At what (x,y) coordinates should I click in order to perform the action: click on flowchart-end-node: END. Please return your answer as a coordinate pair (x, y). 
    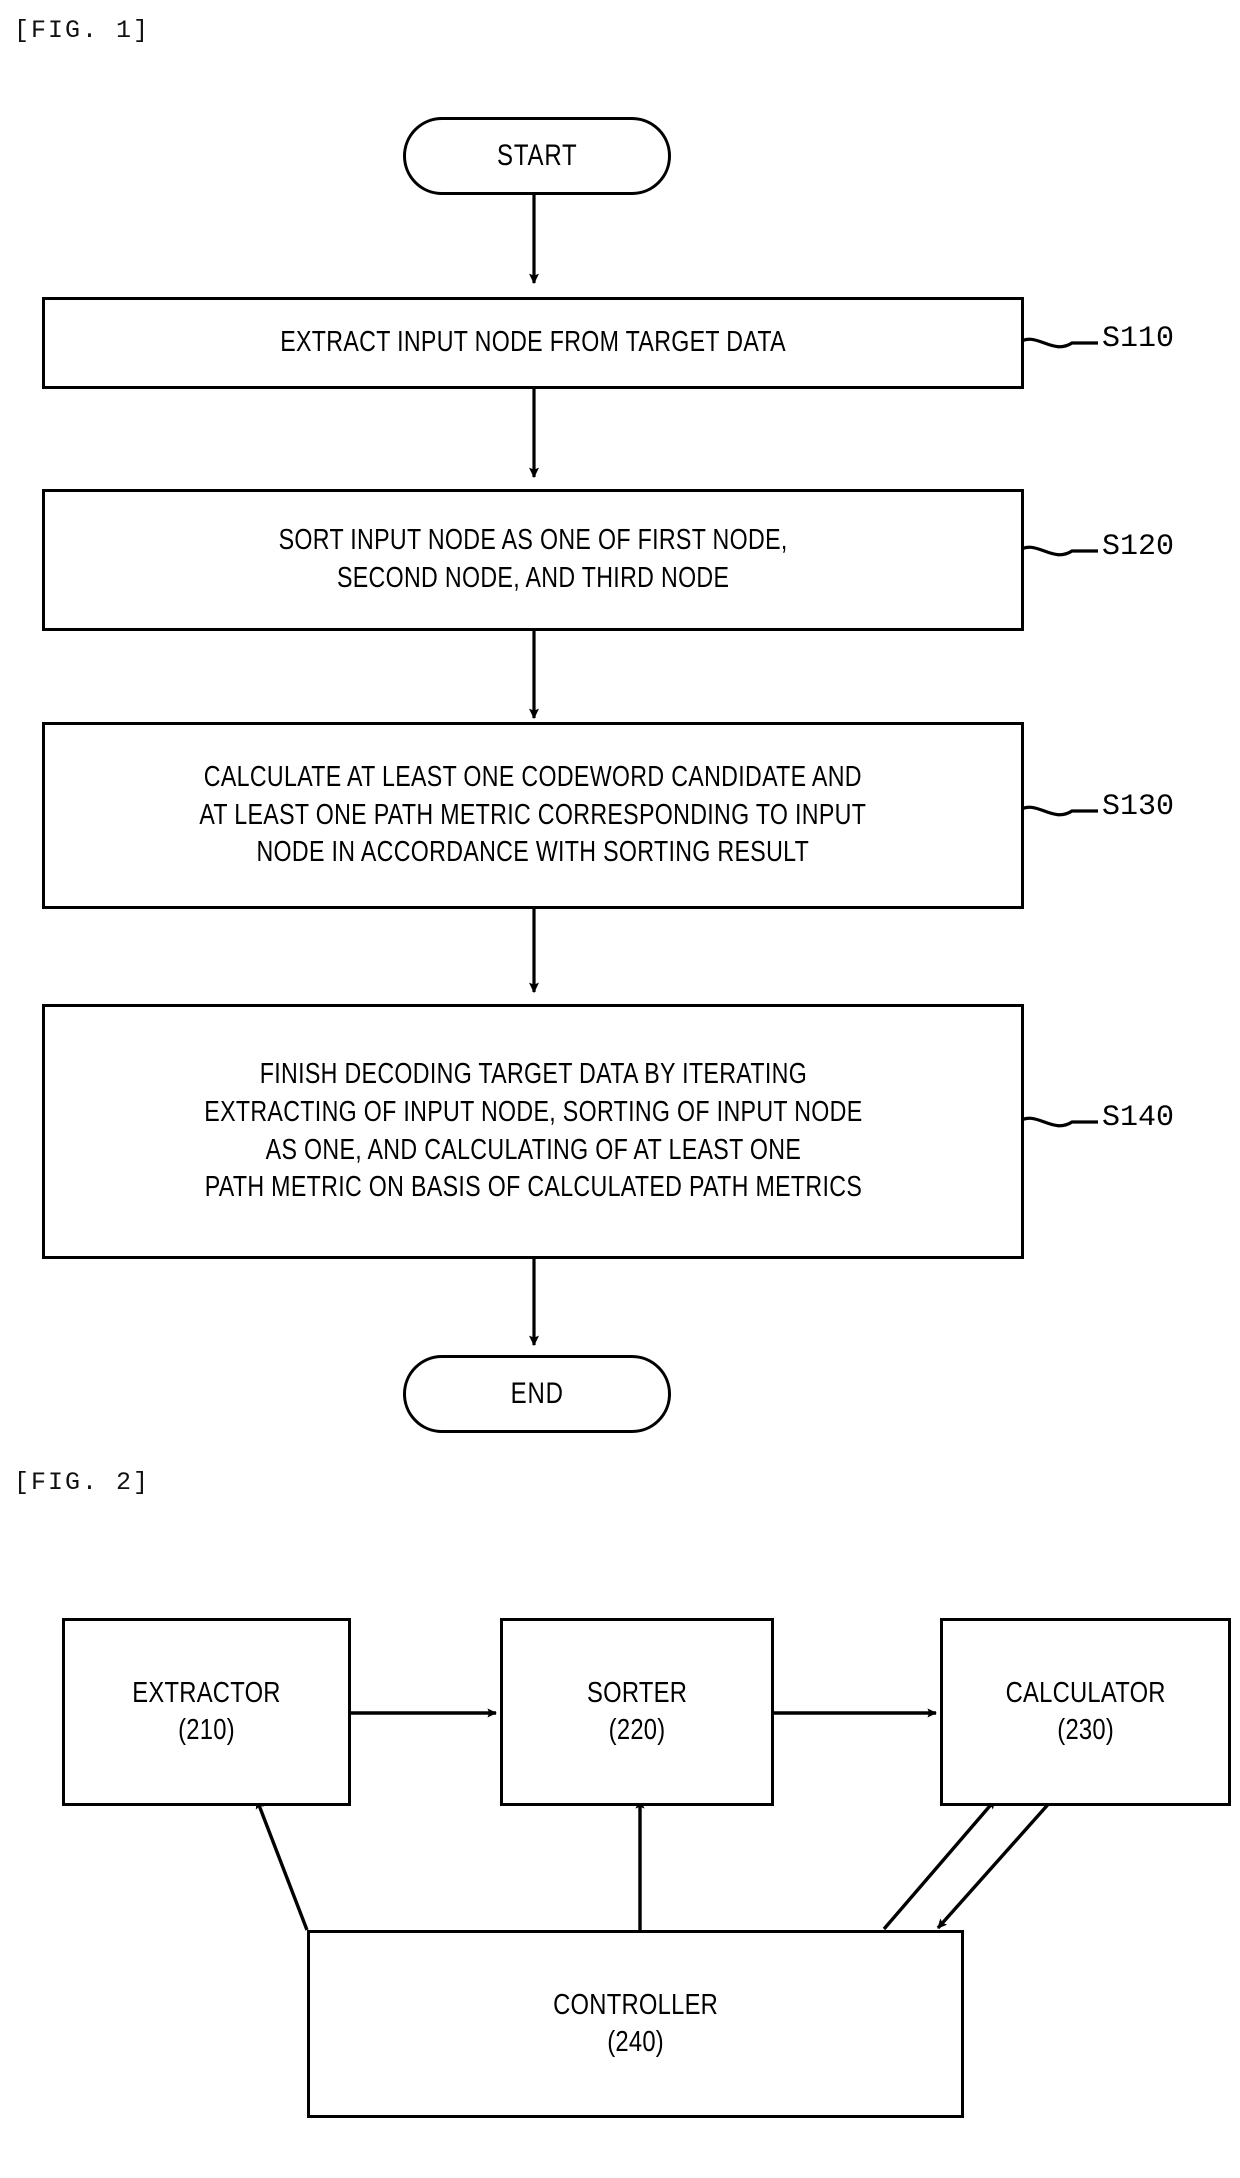
    Looking at the image, I should click on (537, 1394).